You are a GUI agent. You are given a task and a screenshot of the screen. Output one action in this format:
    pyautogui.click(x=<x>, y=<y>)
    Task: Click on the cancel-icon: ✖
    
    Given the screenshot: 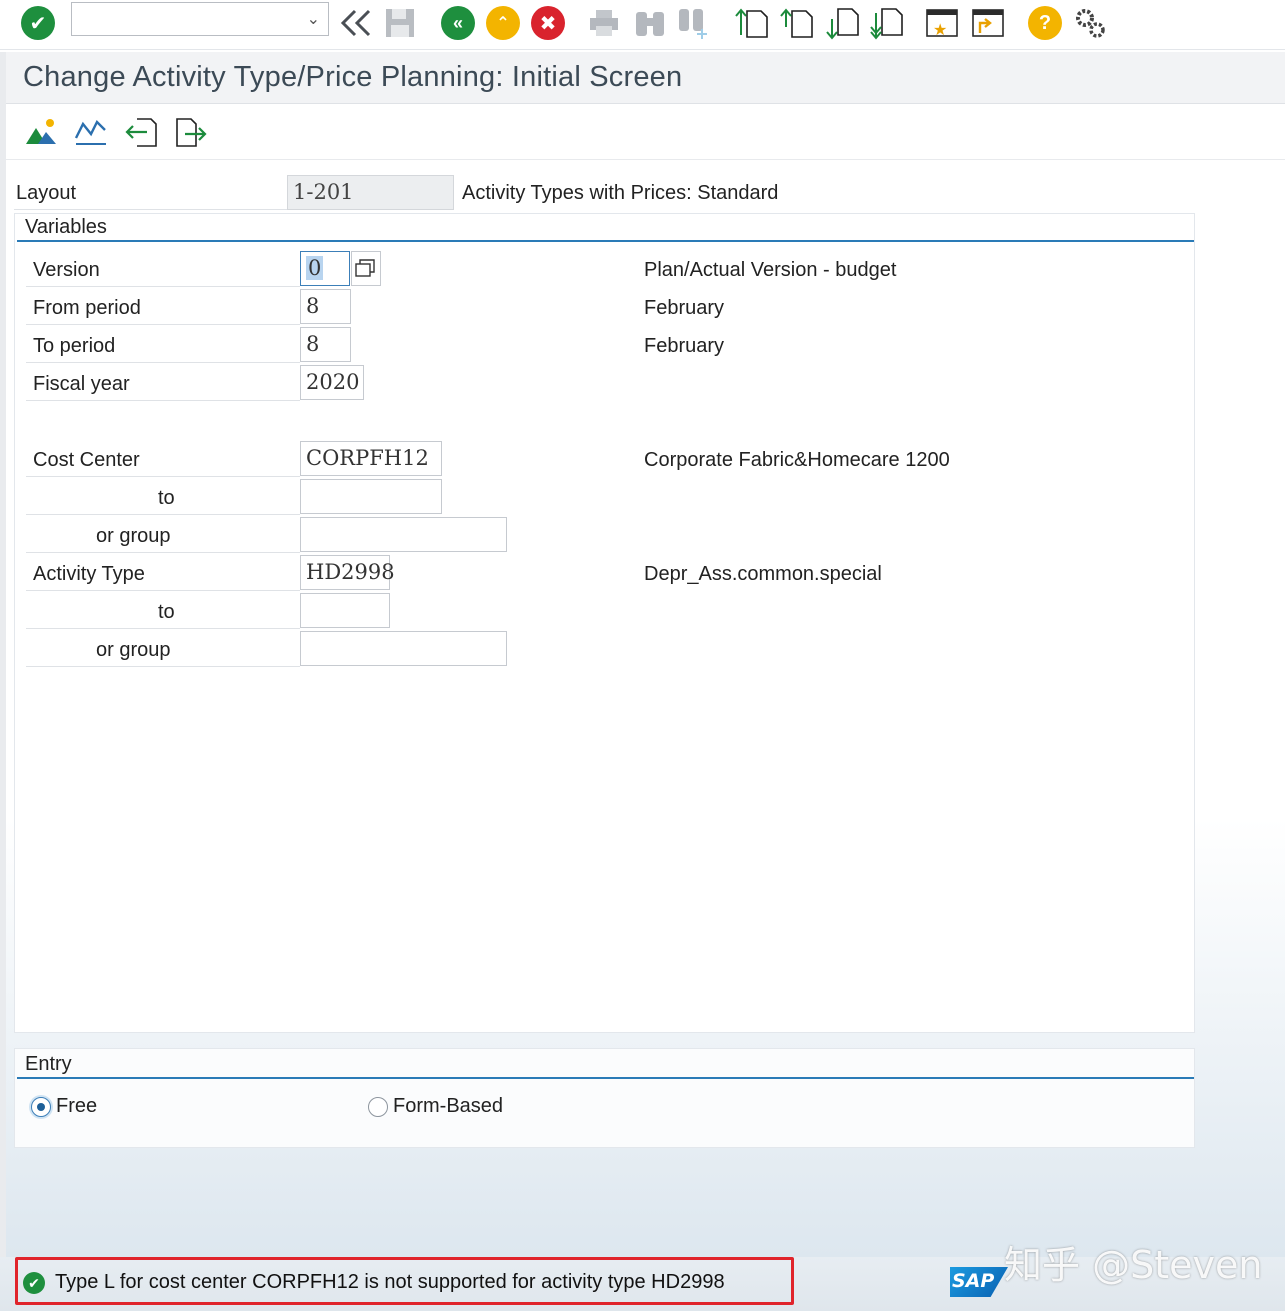 What is the action you would take?
    pyautogui.click(x=548, y=23)
    